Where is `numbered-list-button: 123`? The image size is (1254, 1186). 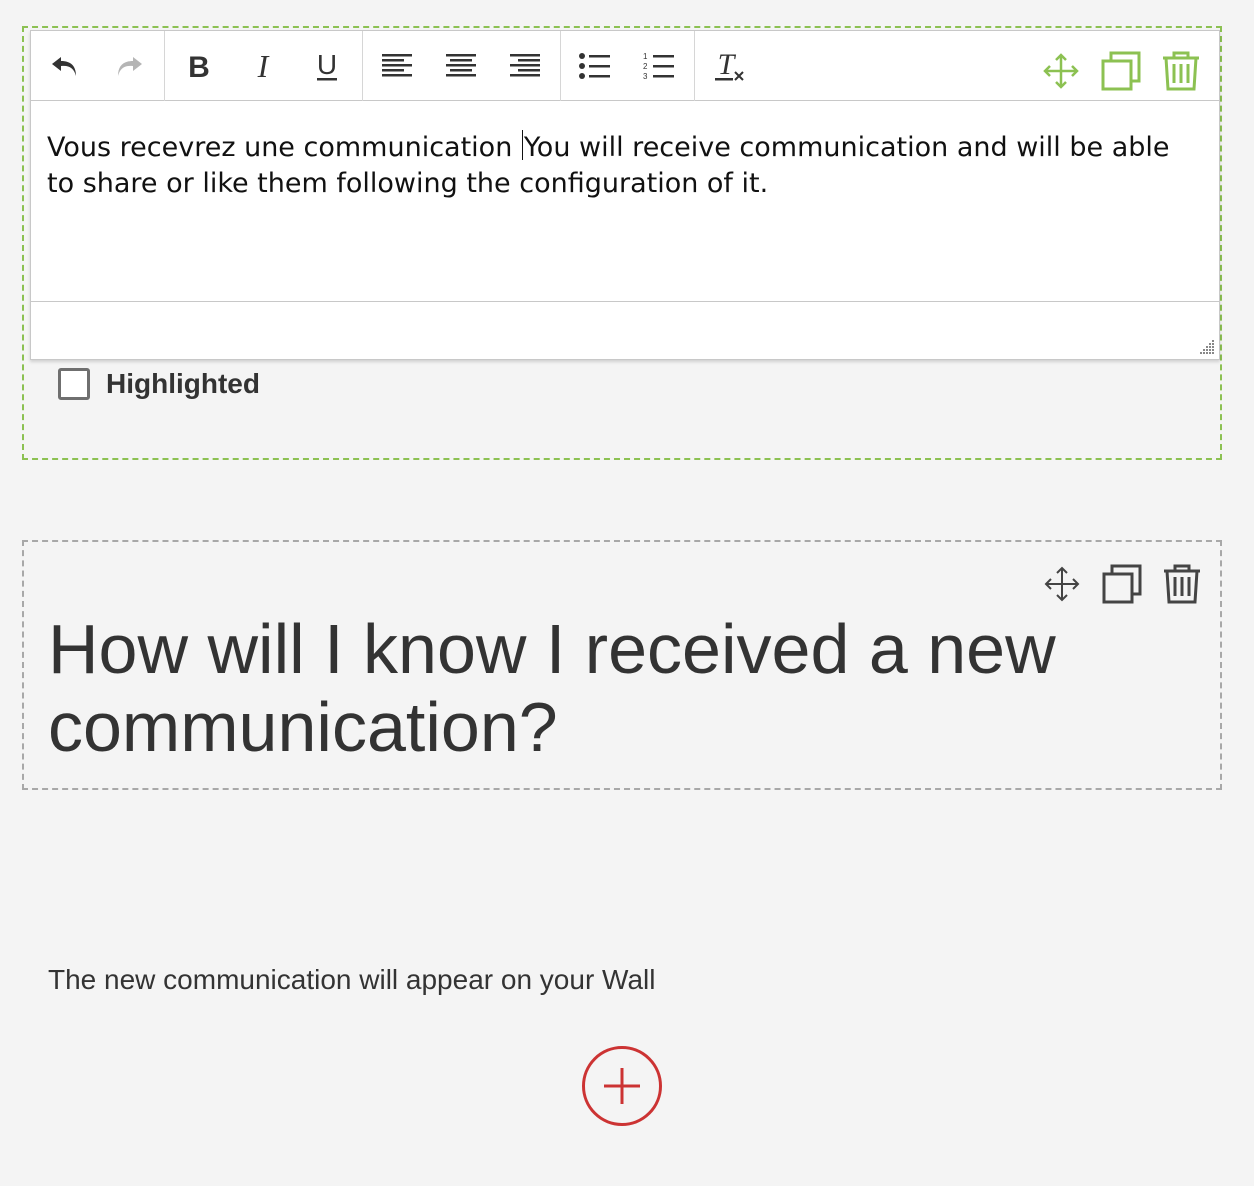 numbered-list-button: 123 is located at coordinates (659, 66).